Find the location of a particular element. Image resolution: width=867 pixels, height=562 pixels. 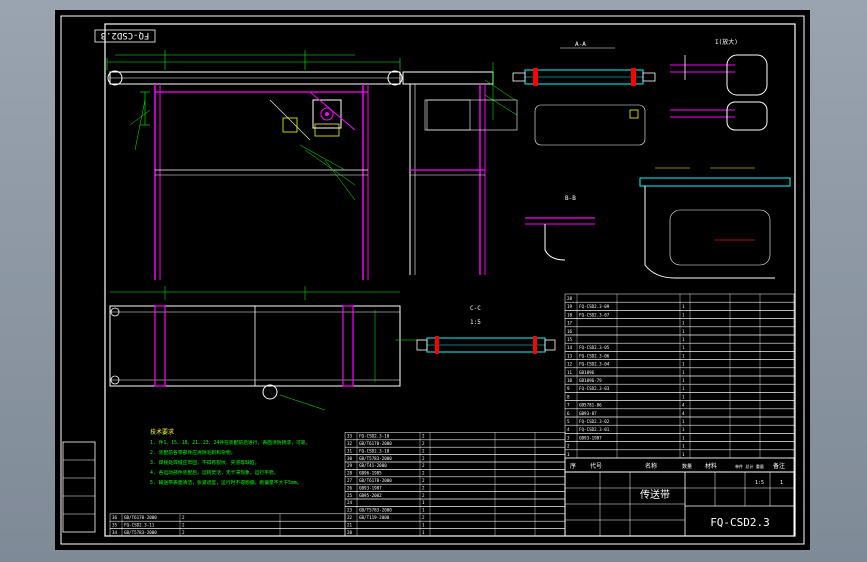

bom-left-cell-code: GB/T5783-2000 is located at coordinates (140, 532).